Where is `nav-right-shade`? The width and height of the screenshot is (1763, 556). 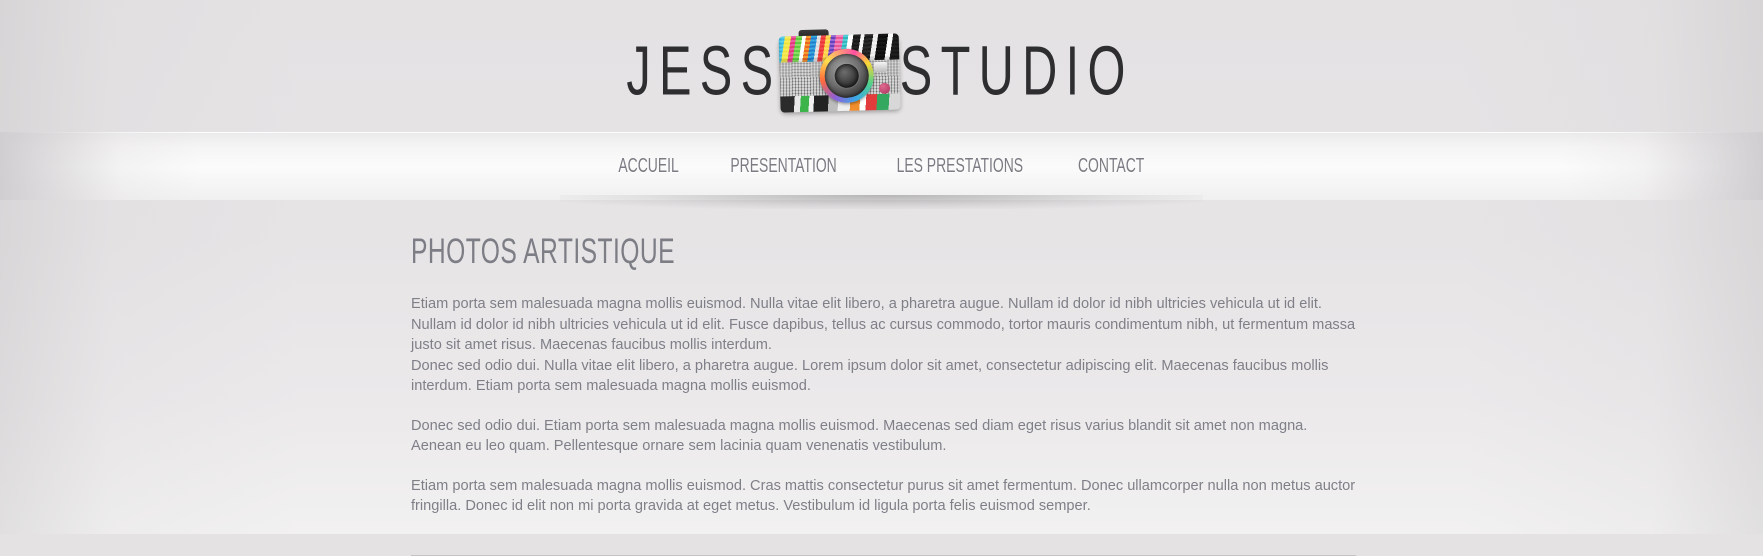 nav-right-shade is located at coordinates (1663, 166).